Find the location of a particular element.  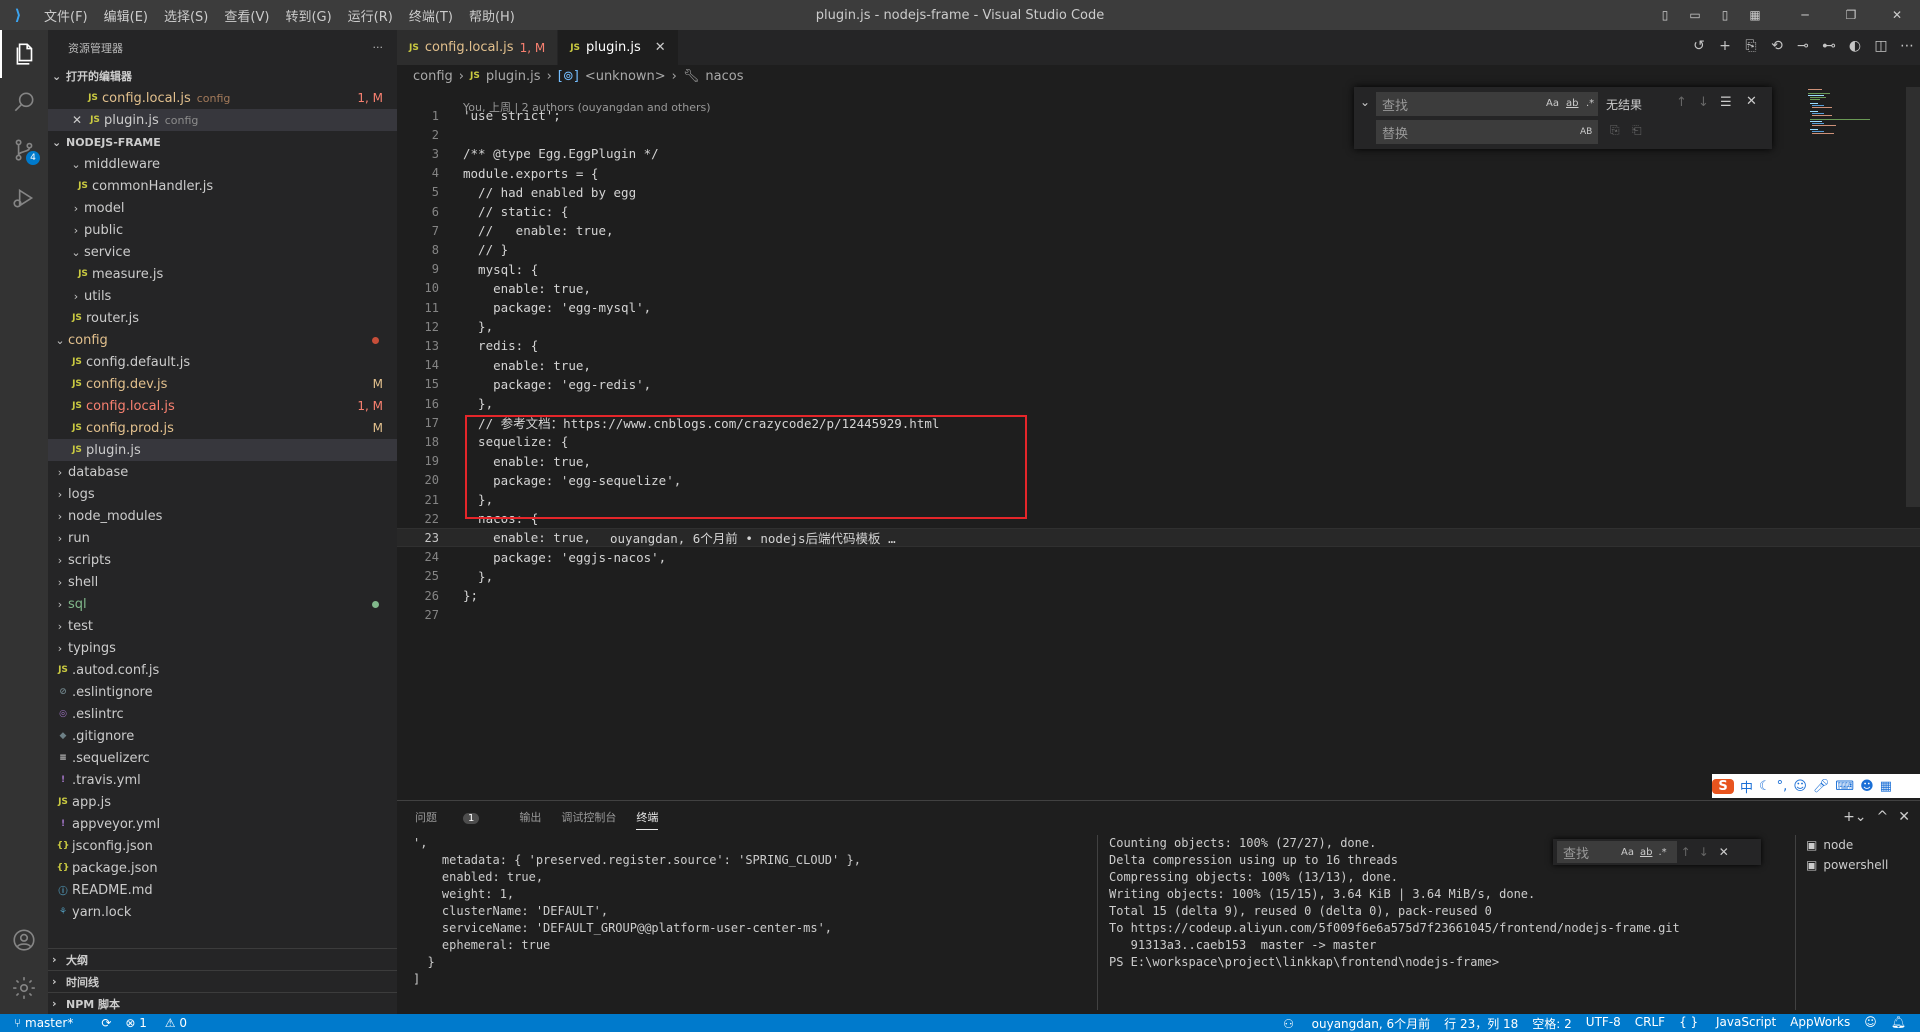

toggle-sidebar-icon: ▯ is located at coordinates (1665, 15).